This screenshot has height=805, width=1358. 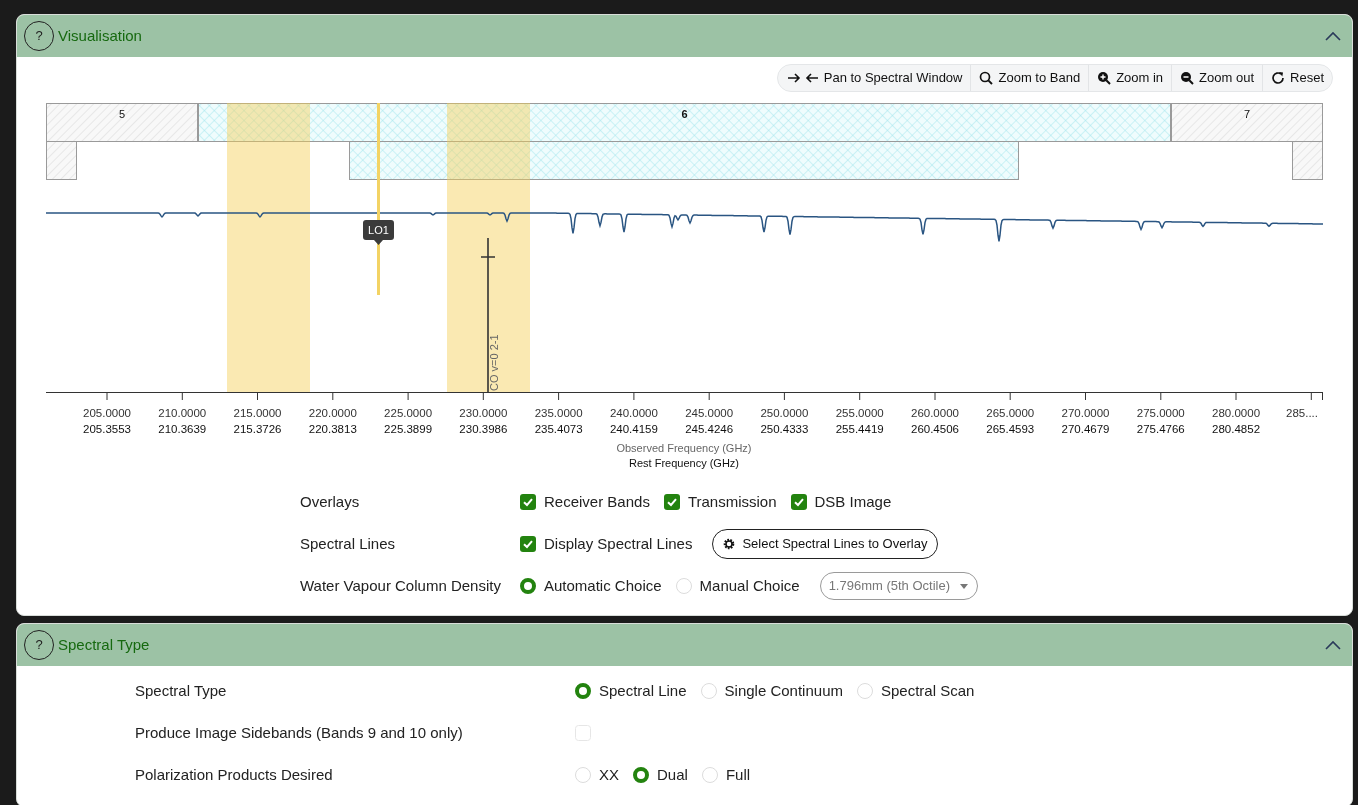 What do you see at coordinates (1104, 78) in the screenshot?
I see `zoom-in-icon` at bounding box center [1104, 78].